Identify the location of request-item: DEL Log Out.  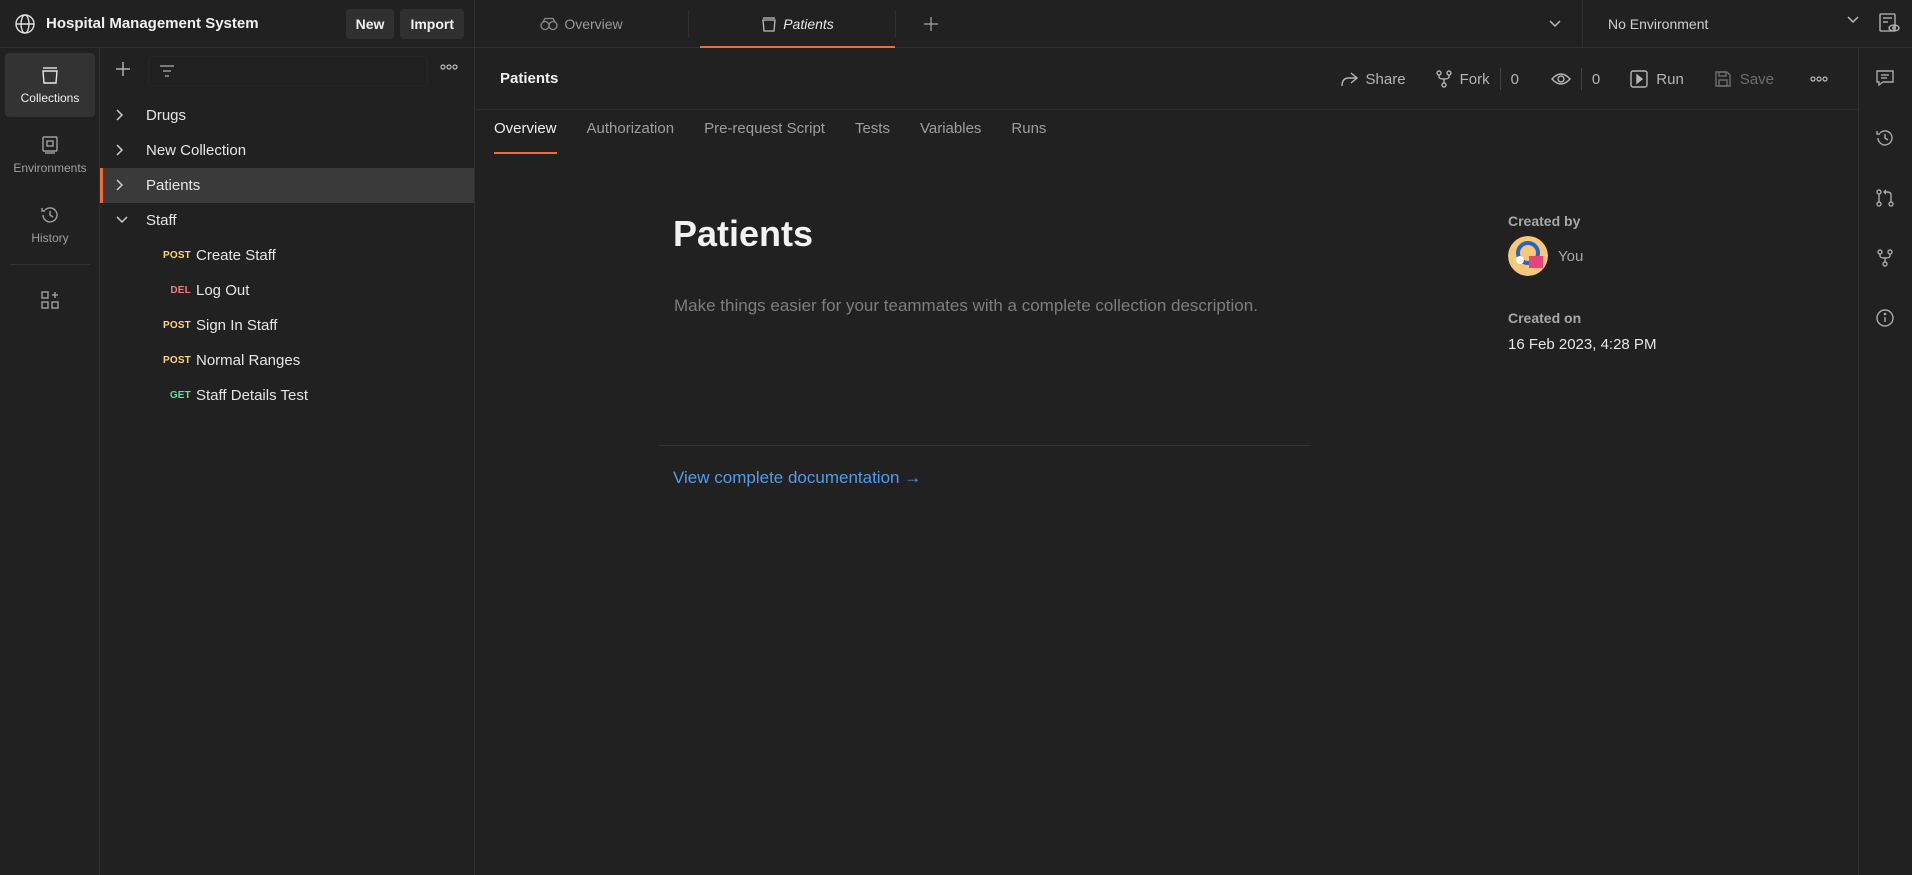
(287, 290).